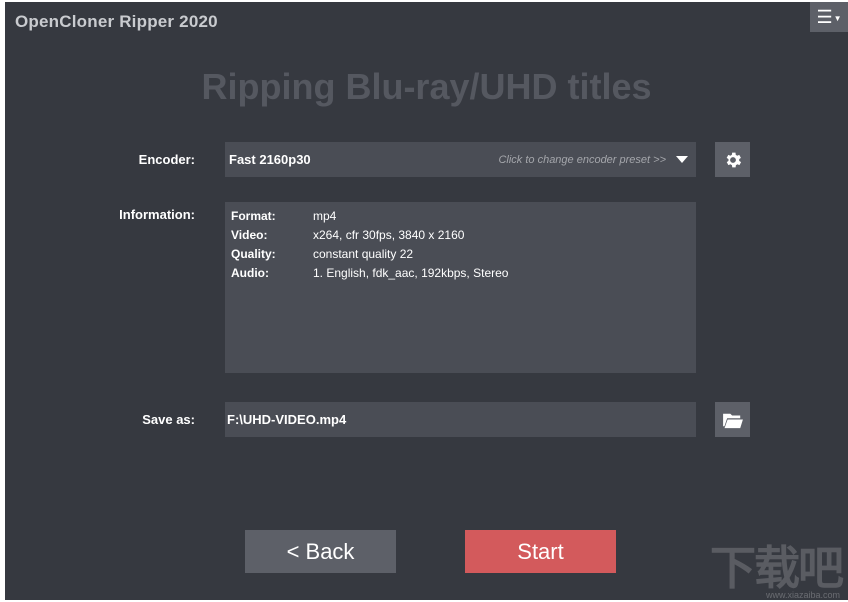 This screenshot has width=848, height=602. I want to click on watermark-url: www.xiazaiba.com, so click(802, 595).